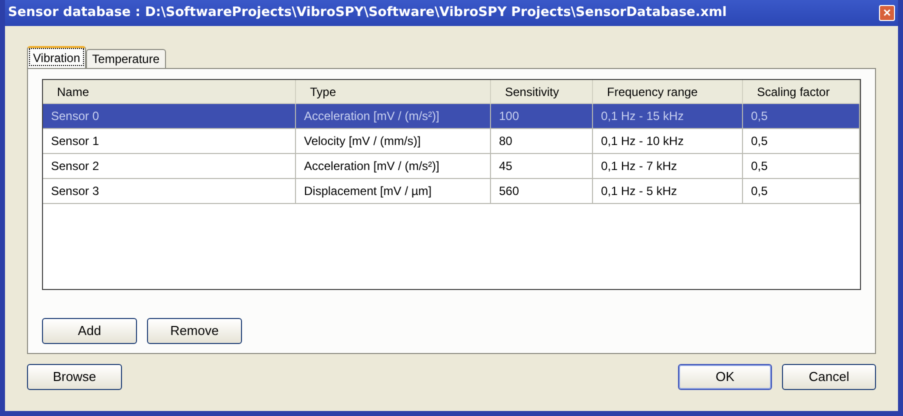 The image size is (903, 416). I want to click on table-cell: Displacement [mV / µm], so click(393, 191).